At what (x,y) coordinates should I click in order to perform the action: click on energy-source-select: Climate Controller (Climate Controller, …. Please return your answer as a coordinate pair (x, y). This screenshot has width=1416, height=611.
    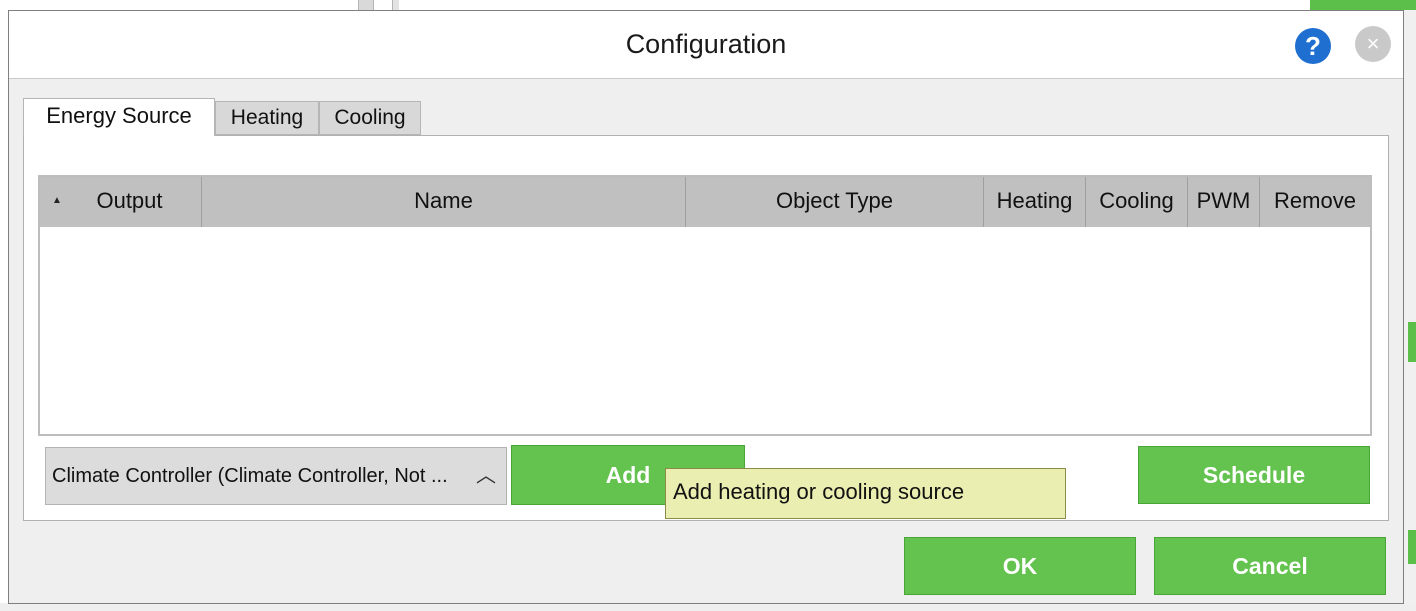
    Looking at the image, I should click on (276, 476).